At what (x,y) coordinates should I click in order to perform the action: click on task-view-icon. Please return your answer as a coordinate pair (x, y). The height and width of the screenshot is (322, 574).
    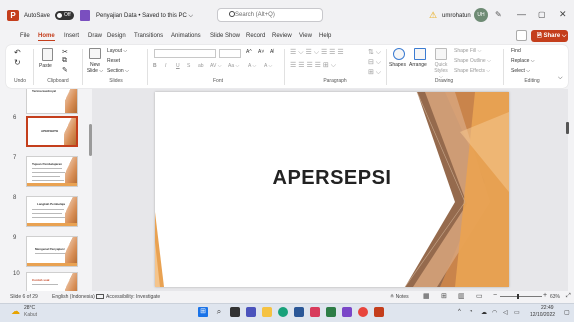
    Looking at the image, I should click on (235, 312).